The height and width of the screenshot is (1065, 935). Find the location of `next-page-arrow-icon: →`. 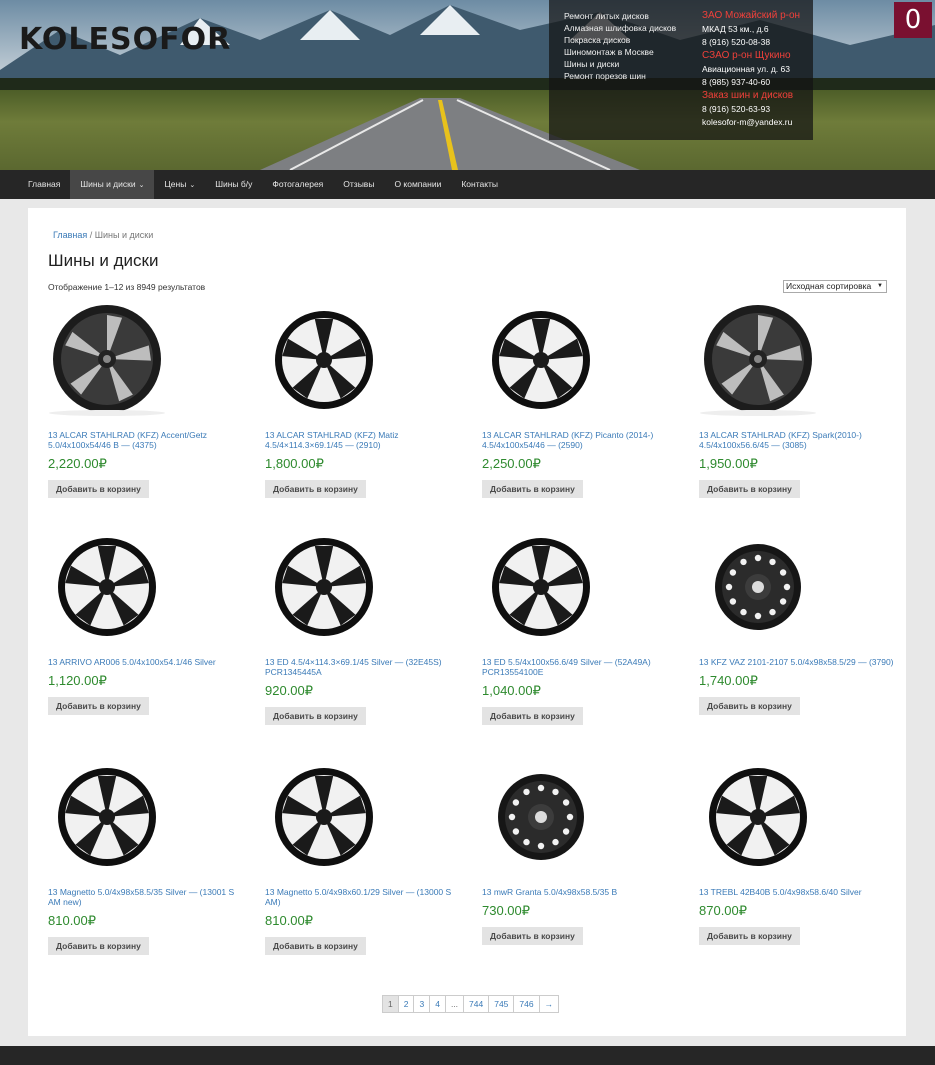

next-page-arrow-icon: → is located at coordinates (548, 1004).